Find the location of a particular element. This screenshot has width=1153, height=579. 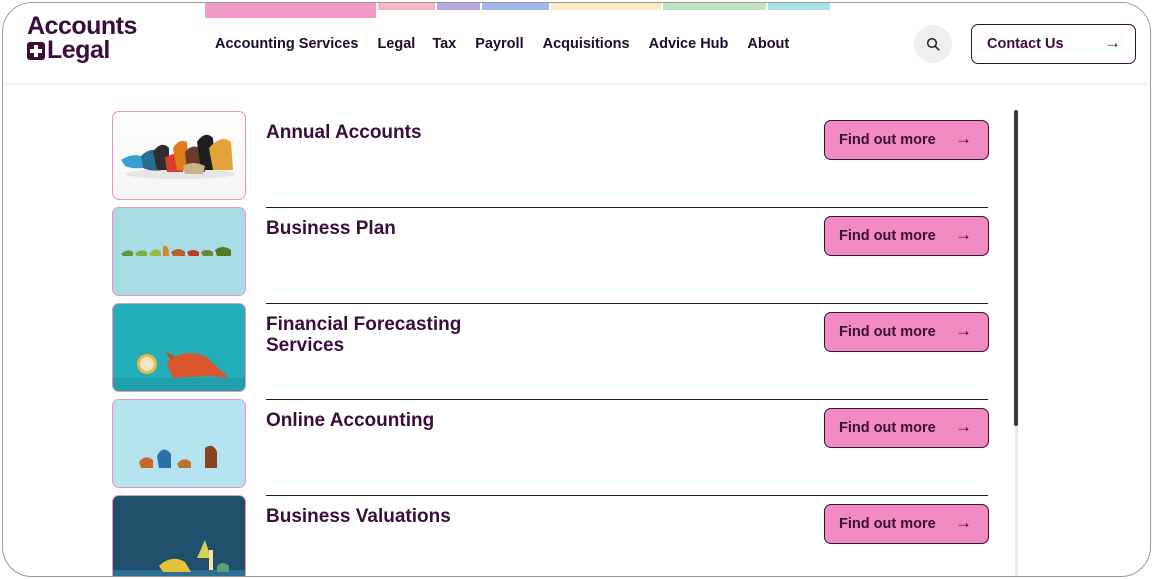

thumbnail-dinosaur-clock is located at coordinates (179, 347).